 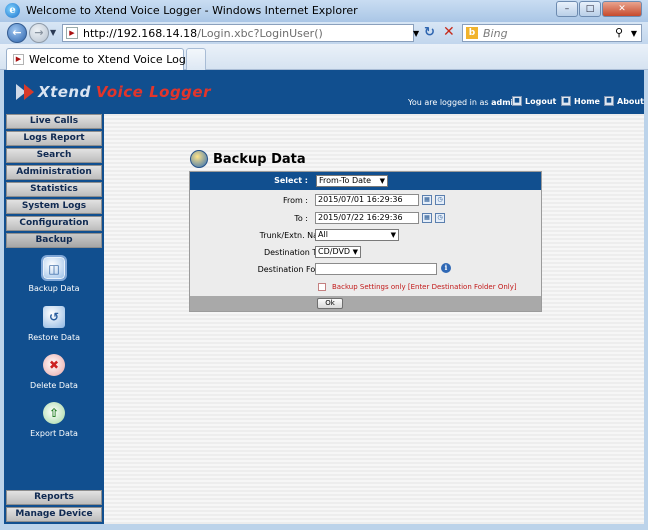 What do you see at coordinates (54, 337) in the screenshot?
I see `restore-data-label: Restore Data` at bounding box center [54, 337].